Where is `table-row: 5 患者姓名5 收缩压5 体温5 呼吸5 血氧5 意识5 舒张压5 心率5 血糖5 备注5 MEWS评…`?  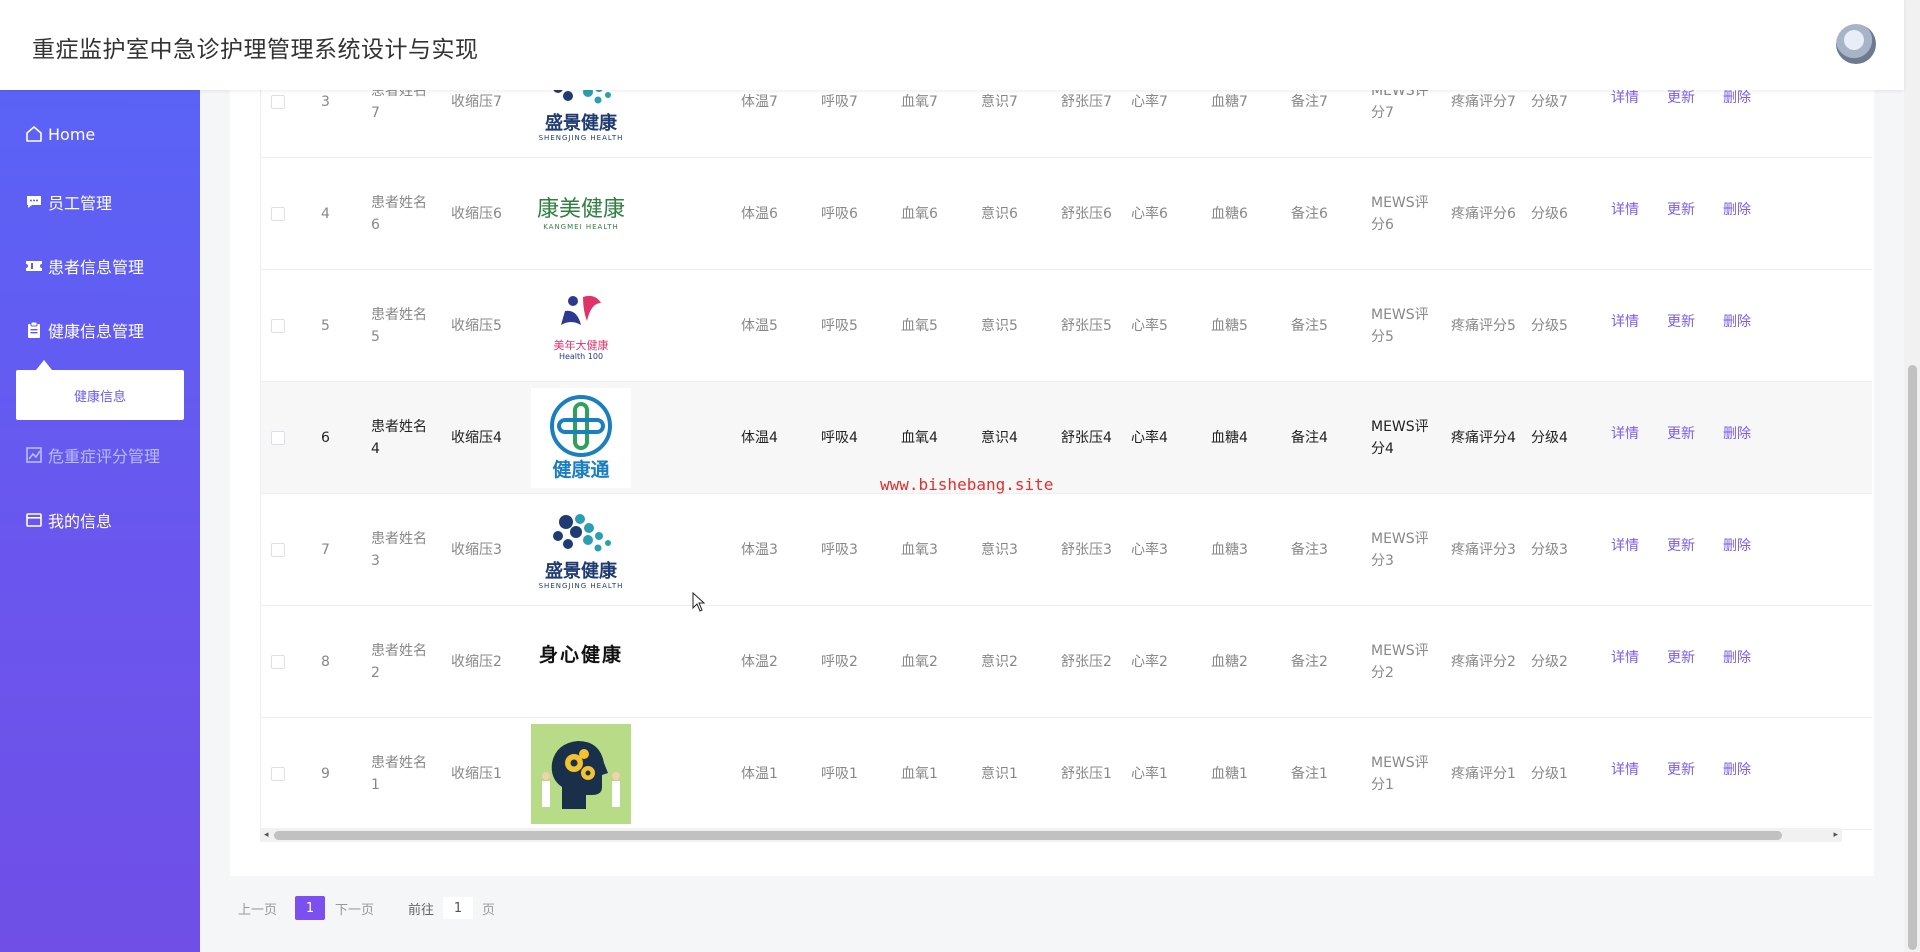 table-row: 5 患者姓名5 收缩压5 体温5 呼吸5 血氧5 意识5 舒张压5 心率5 血糖5 备注5 MEWS评… is located at coordinates (1066, 326).